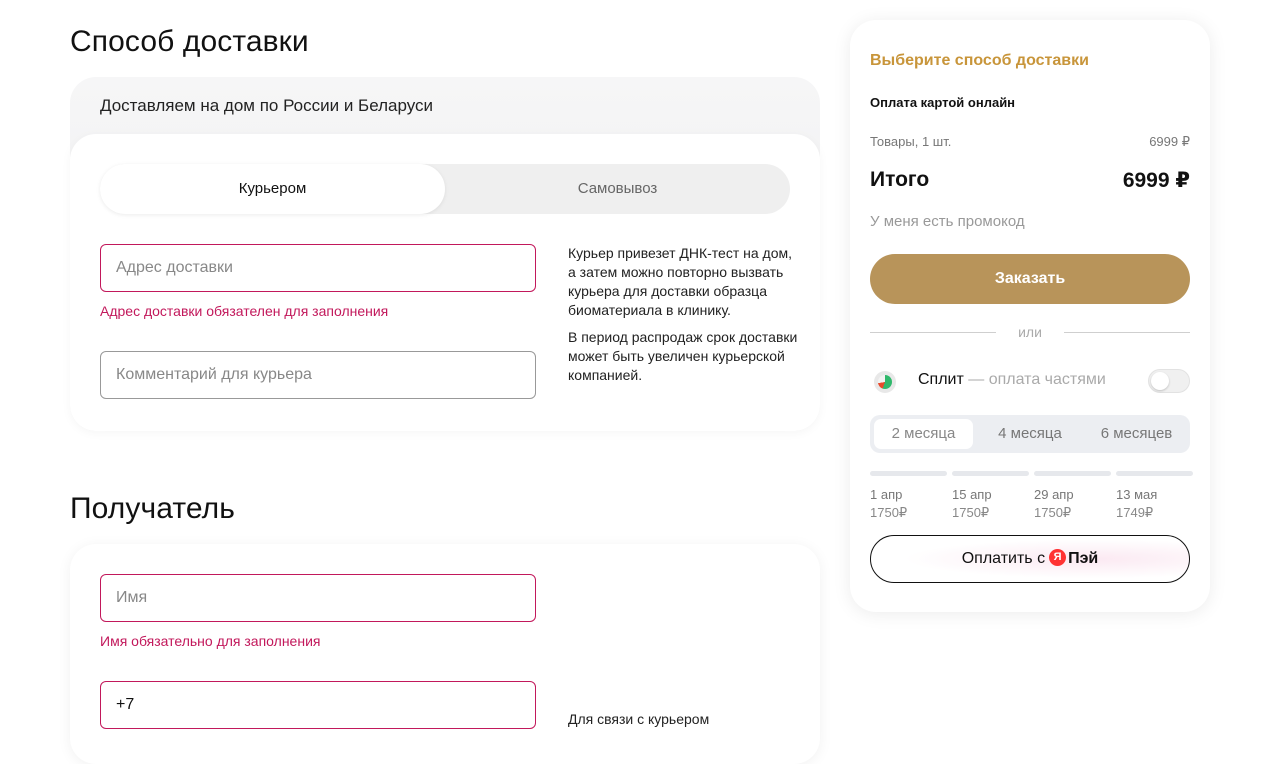 The width and height of the screenshot is (1280, 764). I want to click on delivery-subtitle: Доставляем на дом по России и Беларуси, so click(267, 105).